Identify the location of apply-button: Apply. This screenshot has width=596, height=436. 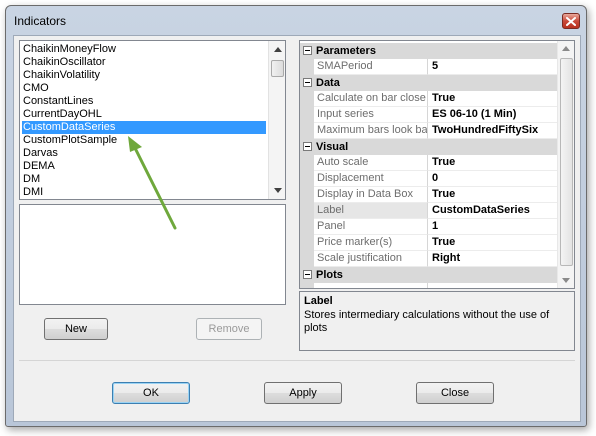
(303, 393).